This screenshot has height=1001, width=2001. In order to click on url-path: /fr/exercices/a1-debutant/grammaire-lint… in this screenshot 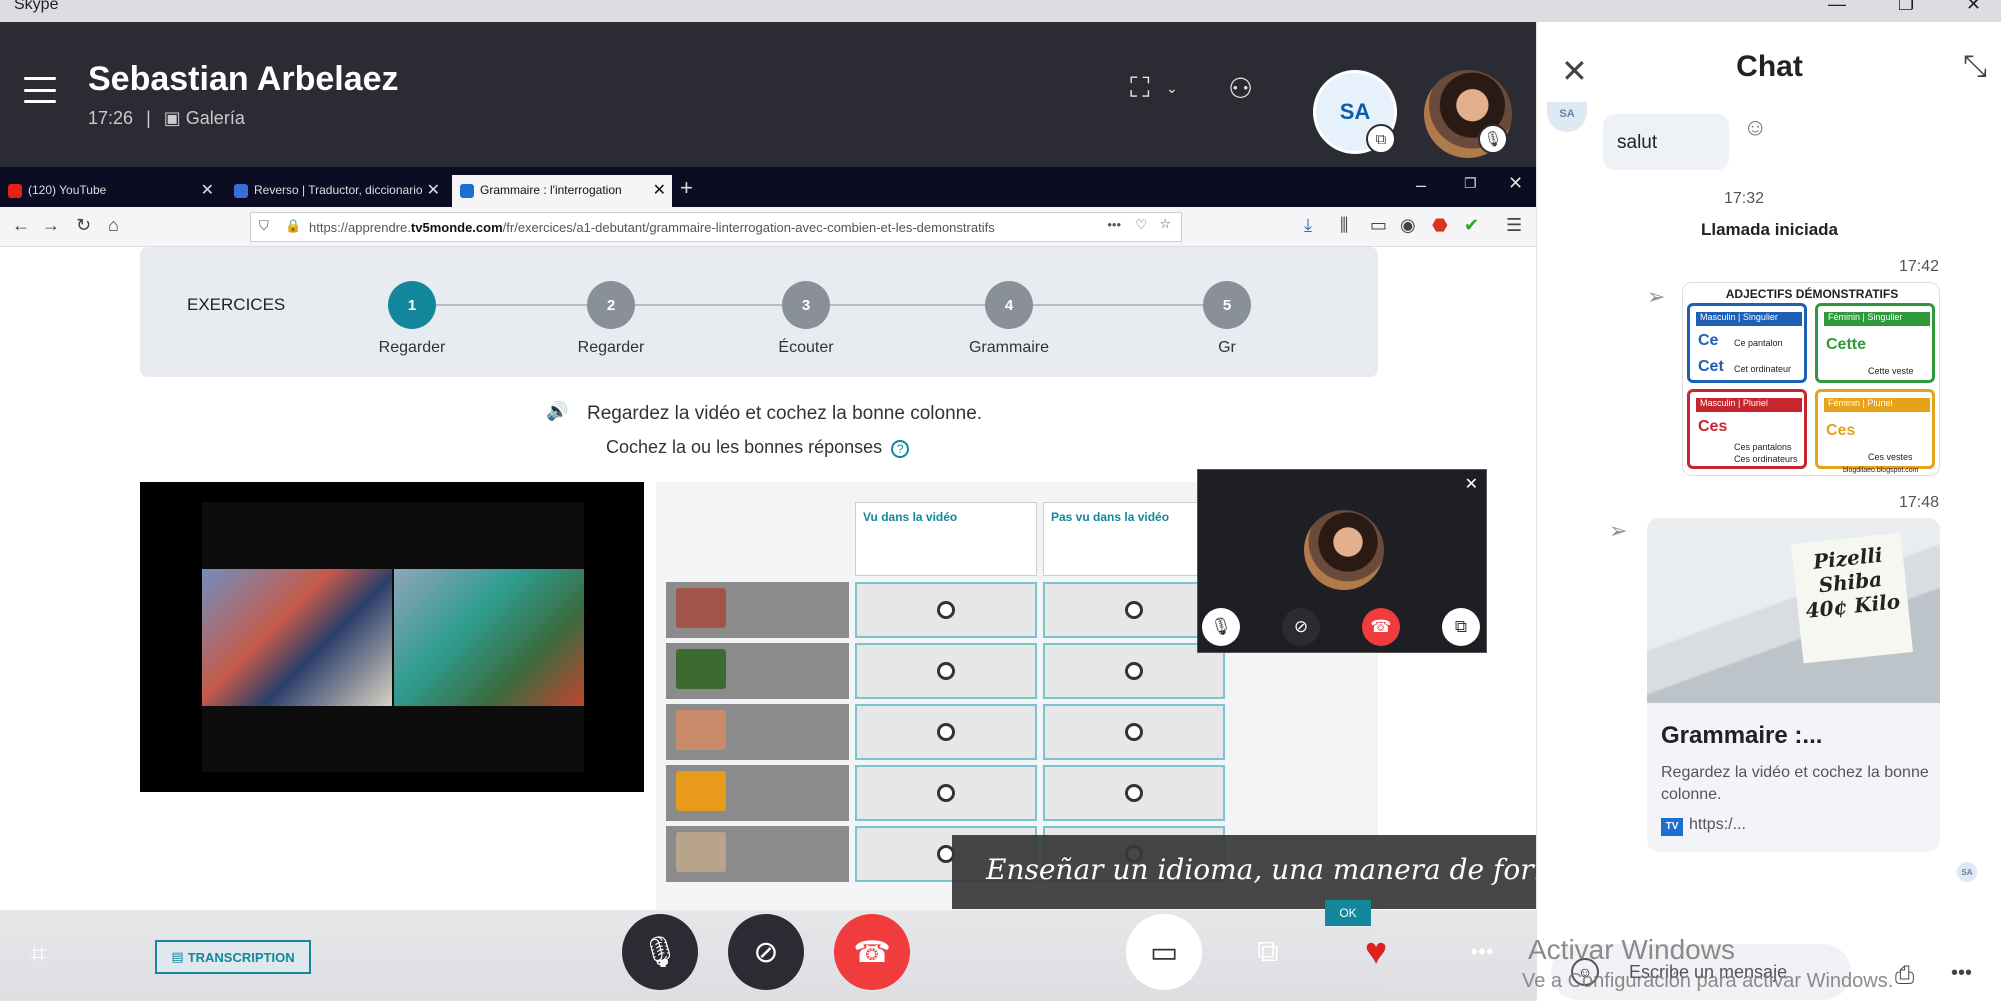, I will do `click(748, 227)`.